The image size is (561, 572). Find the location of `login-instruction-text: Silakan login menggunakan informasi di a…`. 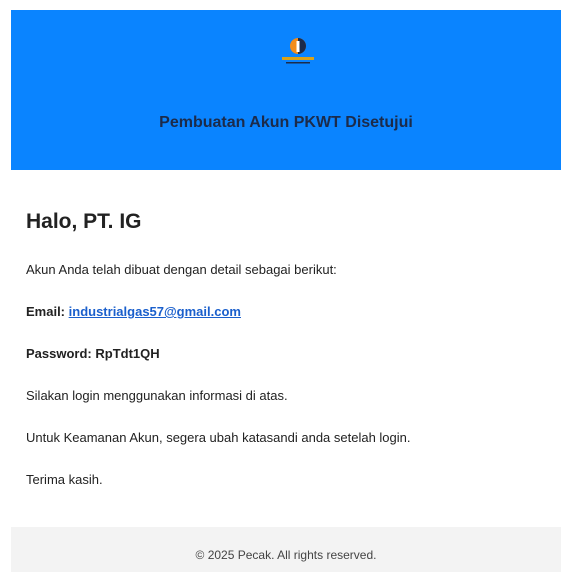

login-instruction-text: Silakan login menggunakan informasi di a… is located at coordinates (157, 395).